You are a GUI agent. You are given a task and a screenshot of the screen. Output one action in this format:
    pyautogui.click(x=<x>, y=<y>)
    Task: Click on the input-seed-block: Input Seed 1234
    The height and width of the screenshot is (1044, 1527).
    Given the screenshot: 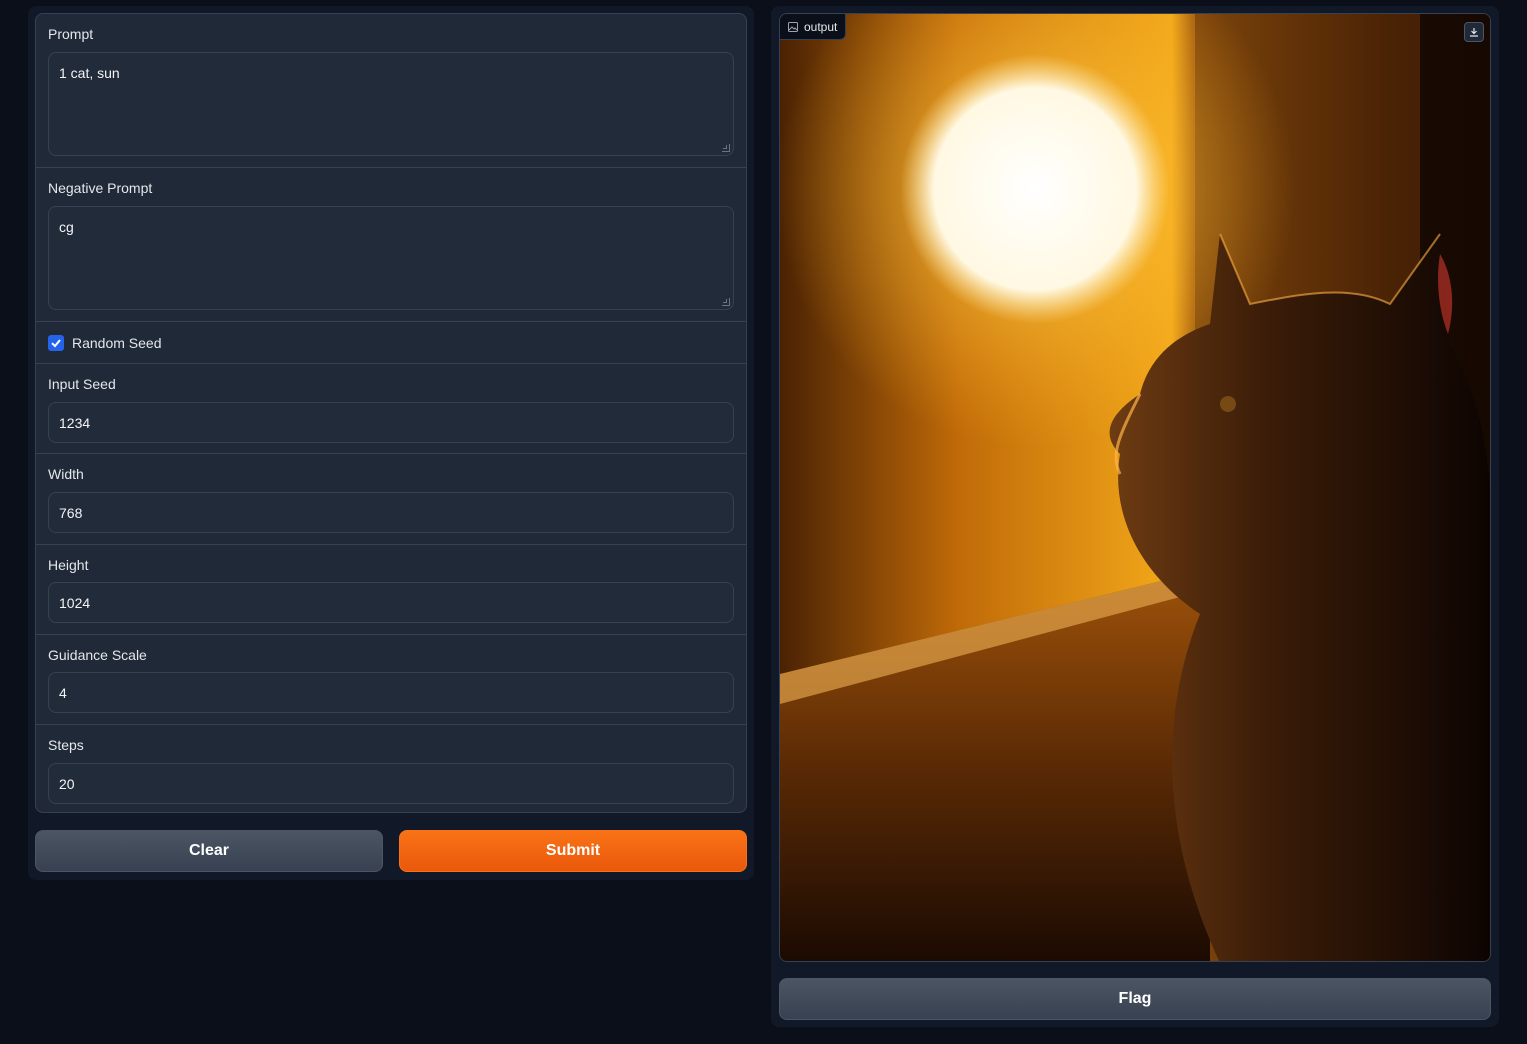 What is the action you would take?
    pyautogui.click(x=391, y=409)
    